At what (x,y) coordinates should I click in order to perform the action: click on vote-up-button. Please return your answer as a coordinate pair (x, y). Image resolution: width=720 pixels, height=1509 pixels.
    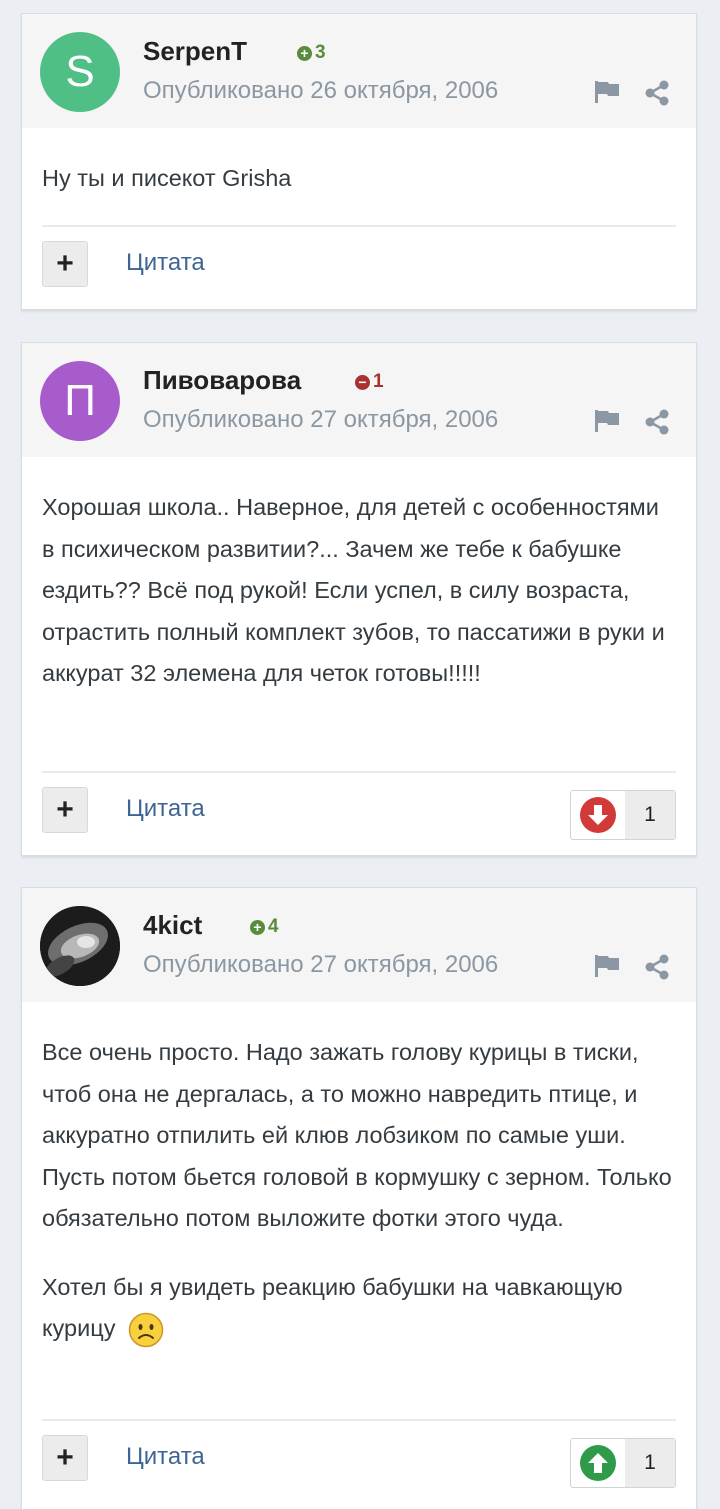
    Looking at the image, I should click on (598, 1463).